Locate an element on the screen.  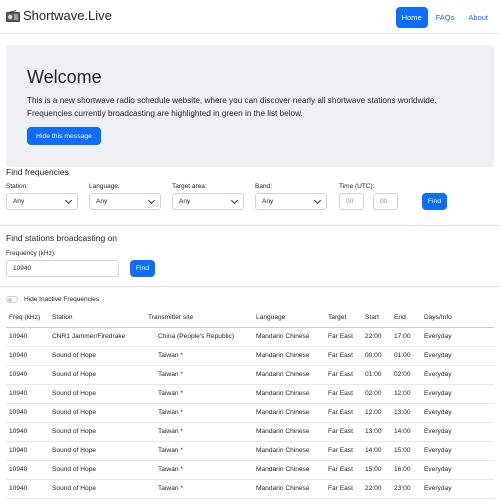
header-target: Target is located at coordinates (343, 318).